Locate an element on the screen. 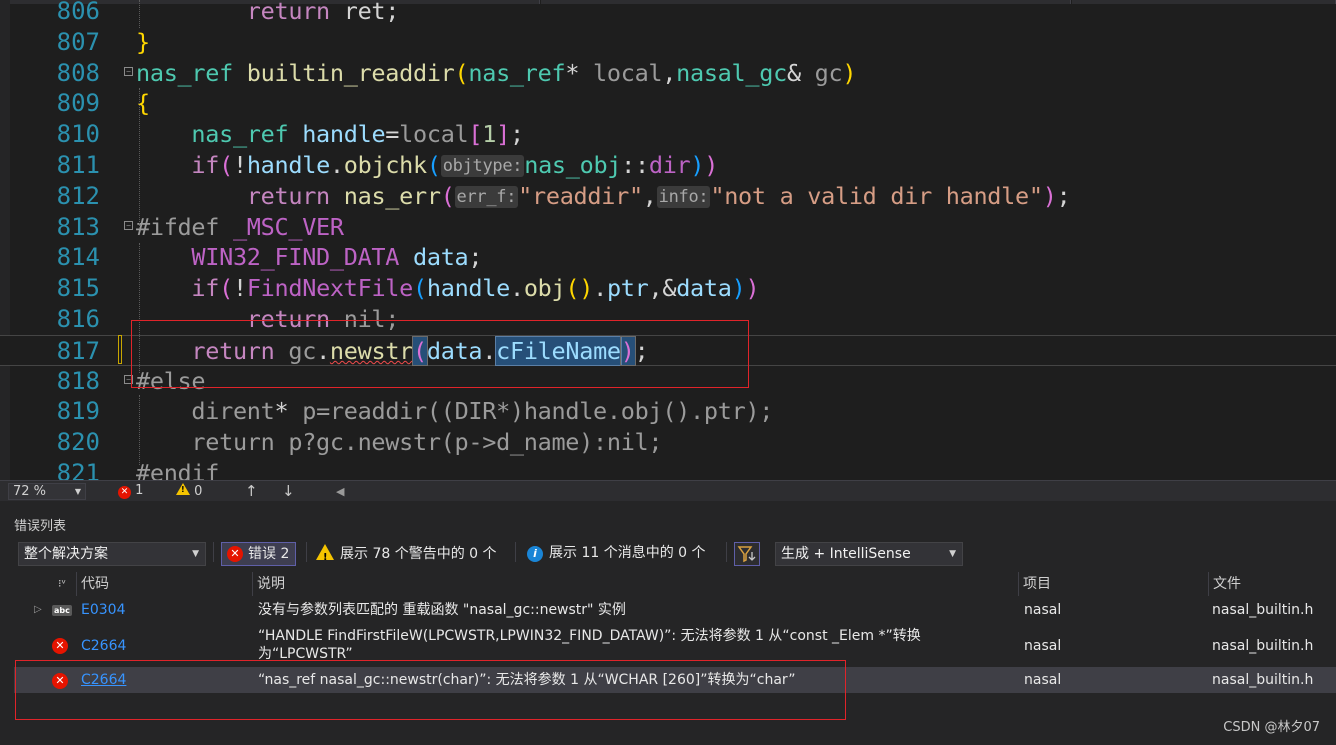 This screenshot has width=1336, height=745. code-token: ret; is located at coordinates (364, 12).